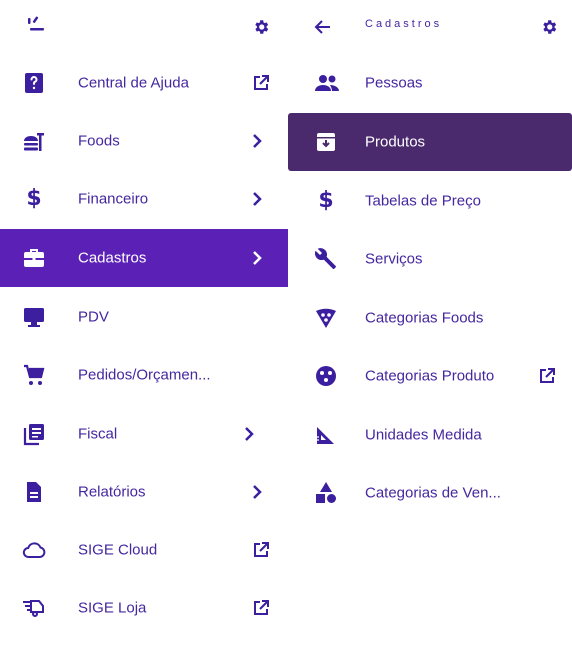 The image size is (572, 647). Describe the element at coordinates (34, 492) in the screenshot. I see `document-icon` at that location.